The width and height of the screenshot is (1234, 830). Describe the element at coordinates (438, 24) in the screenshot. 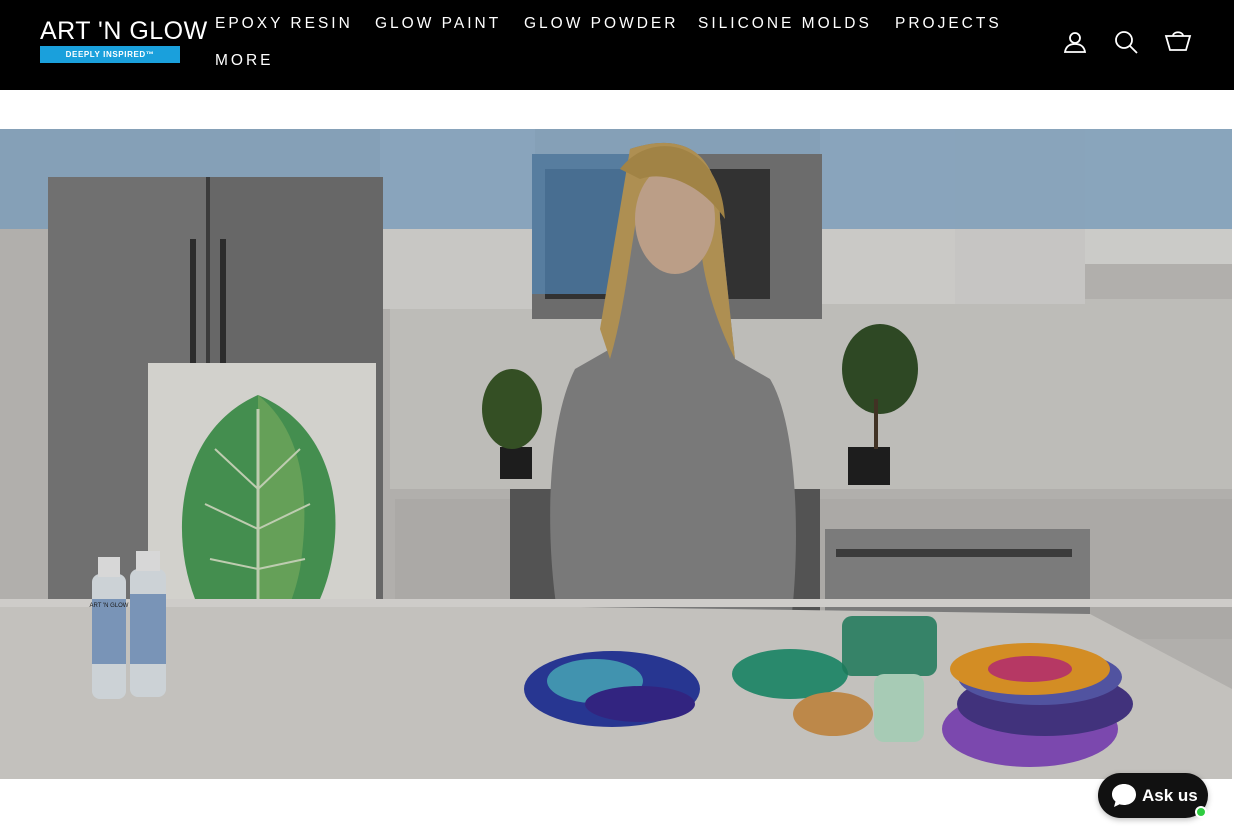

I see `nav-item-glow-paint: GLOW PAINT` at that location.